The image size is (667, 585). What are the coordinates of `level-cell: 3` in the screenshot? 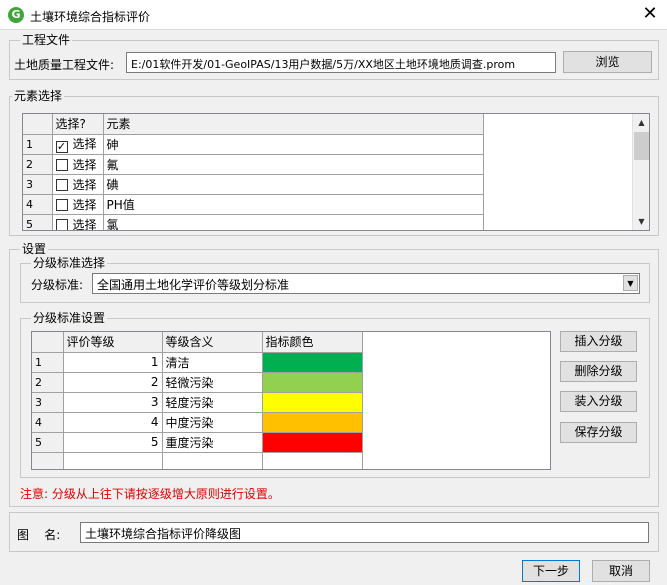 It's located at (113, 402).